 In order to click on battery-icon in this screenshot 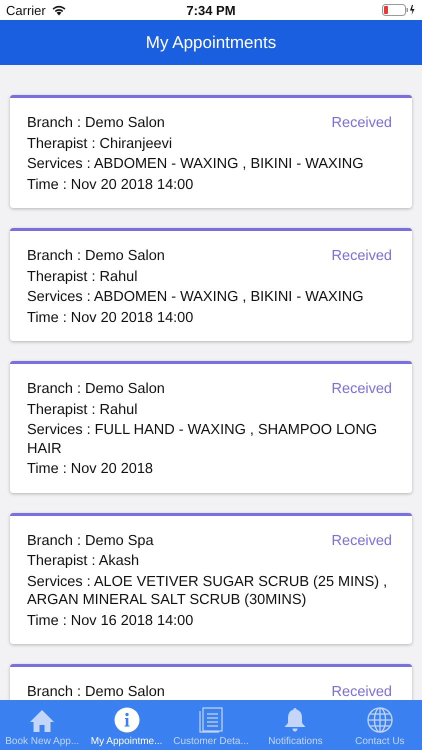, I will do `click(399, 10)`.